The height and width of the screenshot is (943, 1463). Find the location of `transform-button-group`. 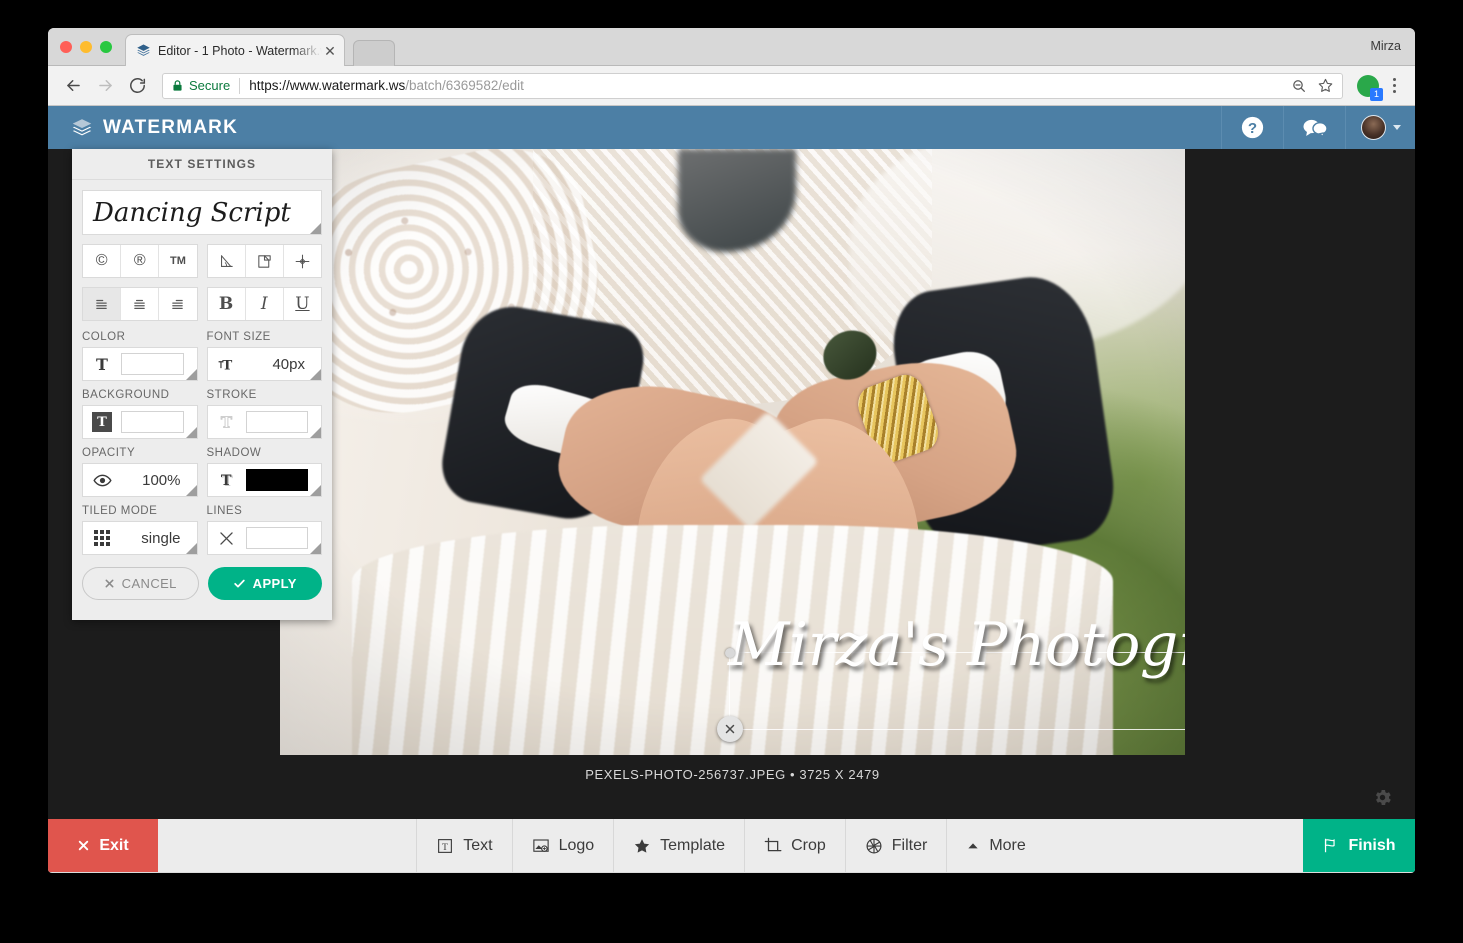

transform-button-group is located at coordinates (264, 261).